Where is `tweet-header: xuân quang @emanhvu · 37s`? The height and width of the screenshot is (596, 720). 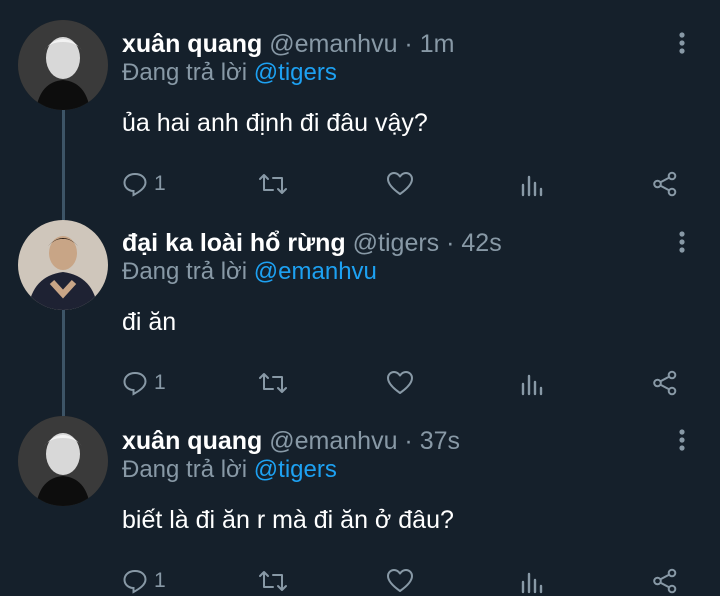 tweet-header: xuân quang @emanhvu · 37s is located at coordinates (291, 441).